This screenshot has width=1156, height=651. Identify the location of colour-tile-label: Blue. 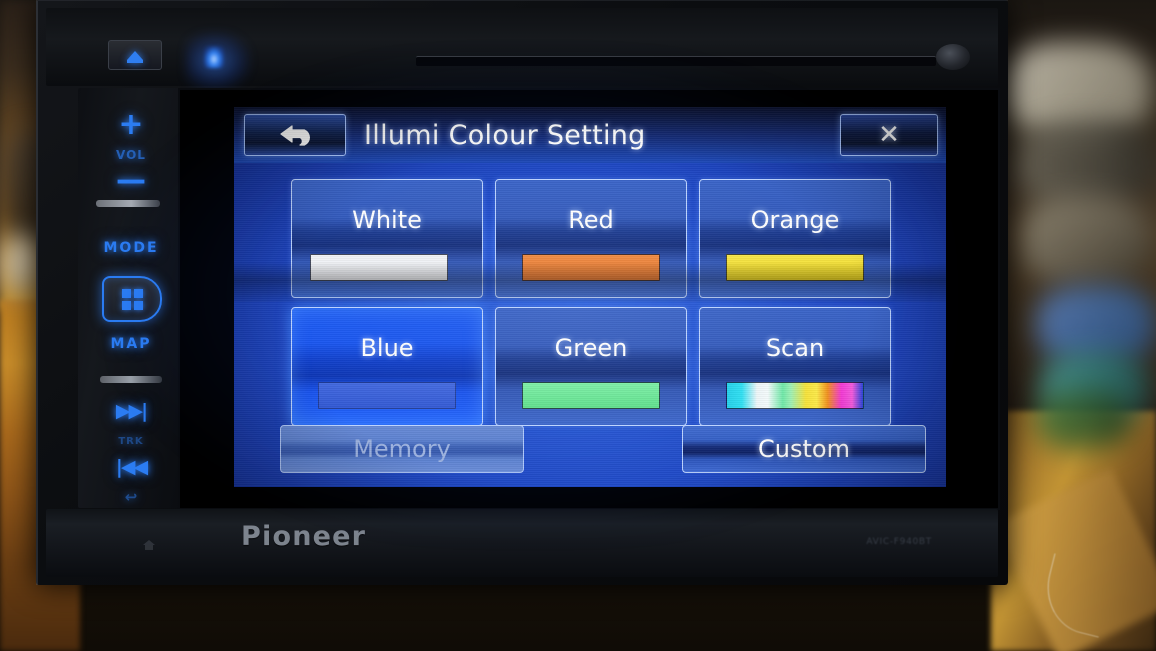
(387, 348).